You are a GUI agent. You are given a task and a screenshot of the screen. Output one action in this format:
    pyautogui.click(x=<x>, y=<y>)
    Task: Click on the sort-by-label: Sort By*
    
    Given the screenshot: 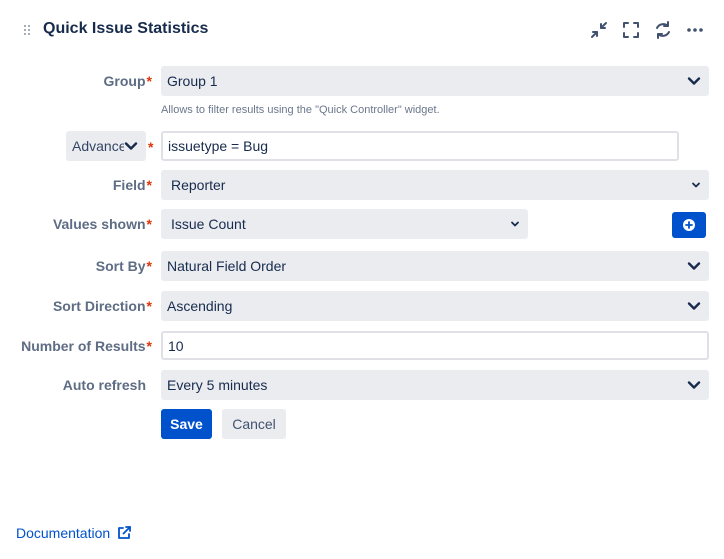 What is the action you would take?
    pyautogui.click(x=123, y=266)
    